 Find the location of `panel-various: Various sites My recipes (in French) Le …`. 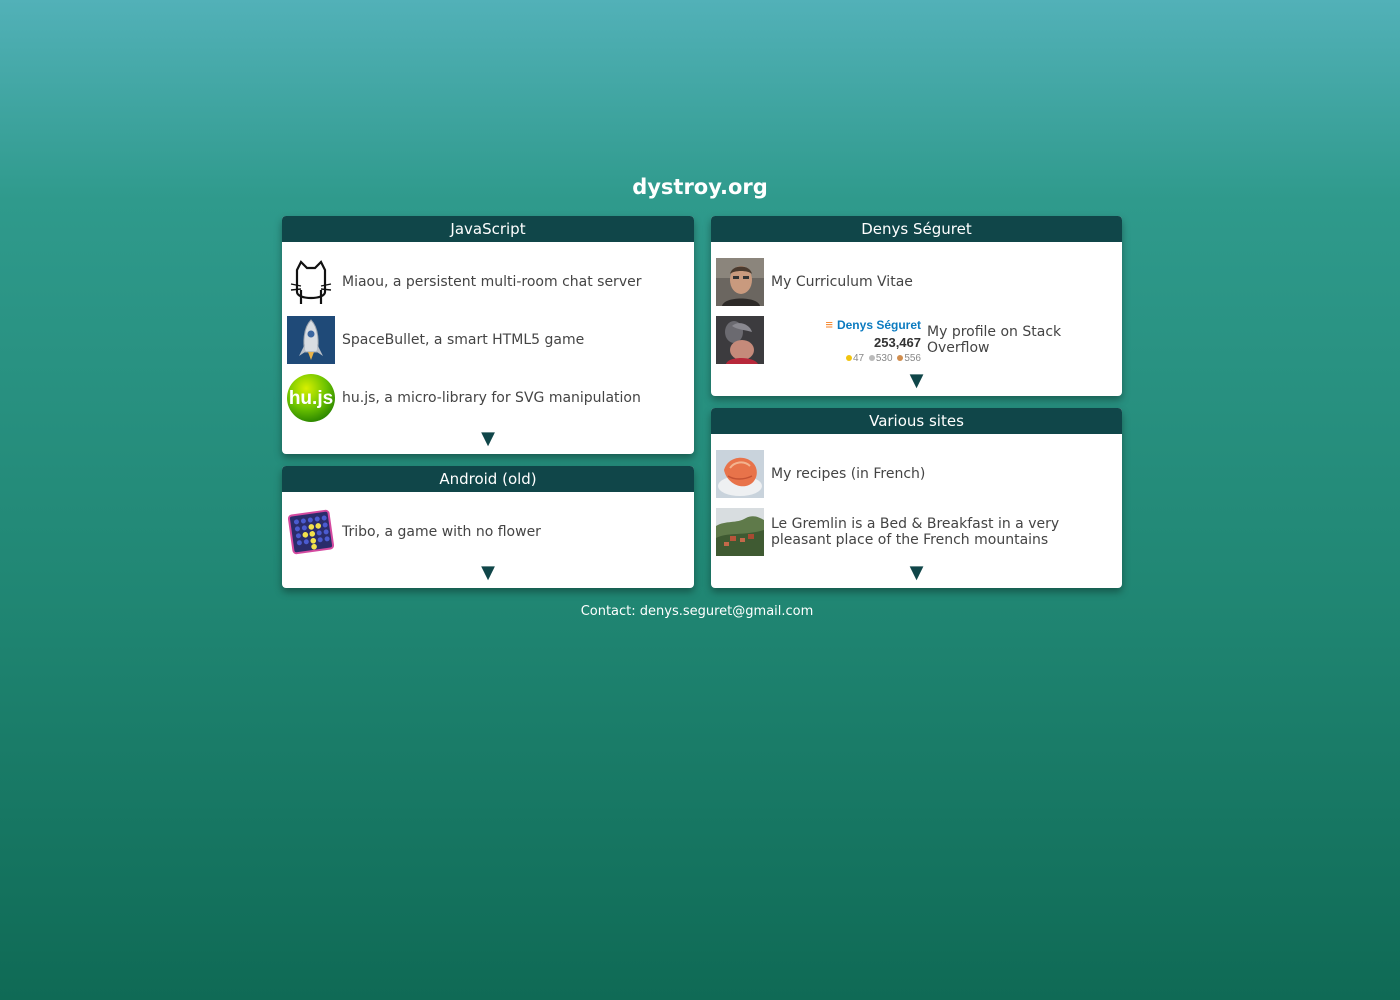

panel-various: Various sites My recipes (in French) Le … is located at coordinates (916, 498).